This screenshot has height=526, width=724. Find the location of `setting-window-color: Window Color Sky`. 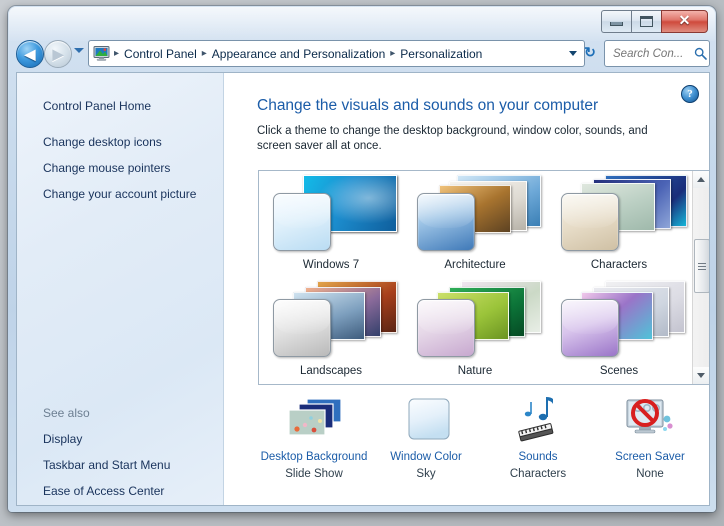

setting-window-color: Window Color Sky is located at coordinates (426, 445).